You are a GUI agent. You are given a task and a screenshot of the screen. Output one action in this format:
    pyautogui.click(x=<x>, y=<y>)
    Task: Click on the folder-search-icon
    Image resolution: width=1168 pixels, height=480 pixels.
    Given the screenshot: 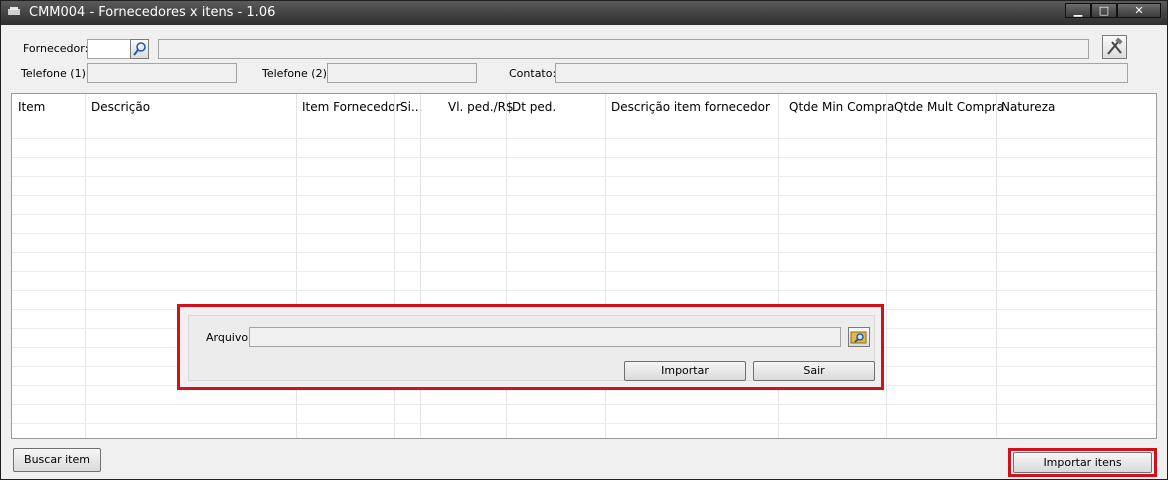 What is the action you would take?
    pyautogui.click(x=858, y=337)
    